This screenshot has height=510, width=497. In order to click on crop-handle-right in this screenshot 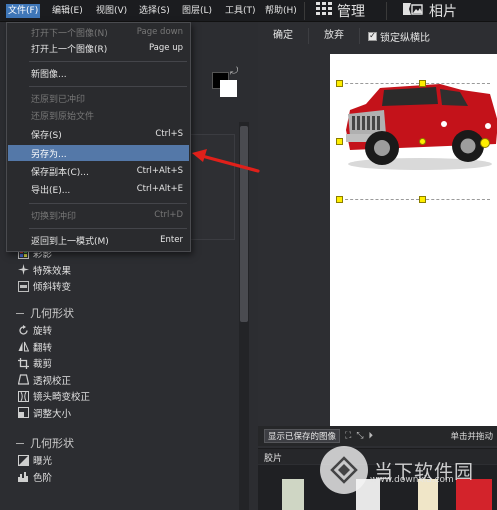, I will do `click(485, 143)`.